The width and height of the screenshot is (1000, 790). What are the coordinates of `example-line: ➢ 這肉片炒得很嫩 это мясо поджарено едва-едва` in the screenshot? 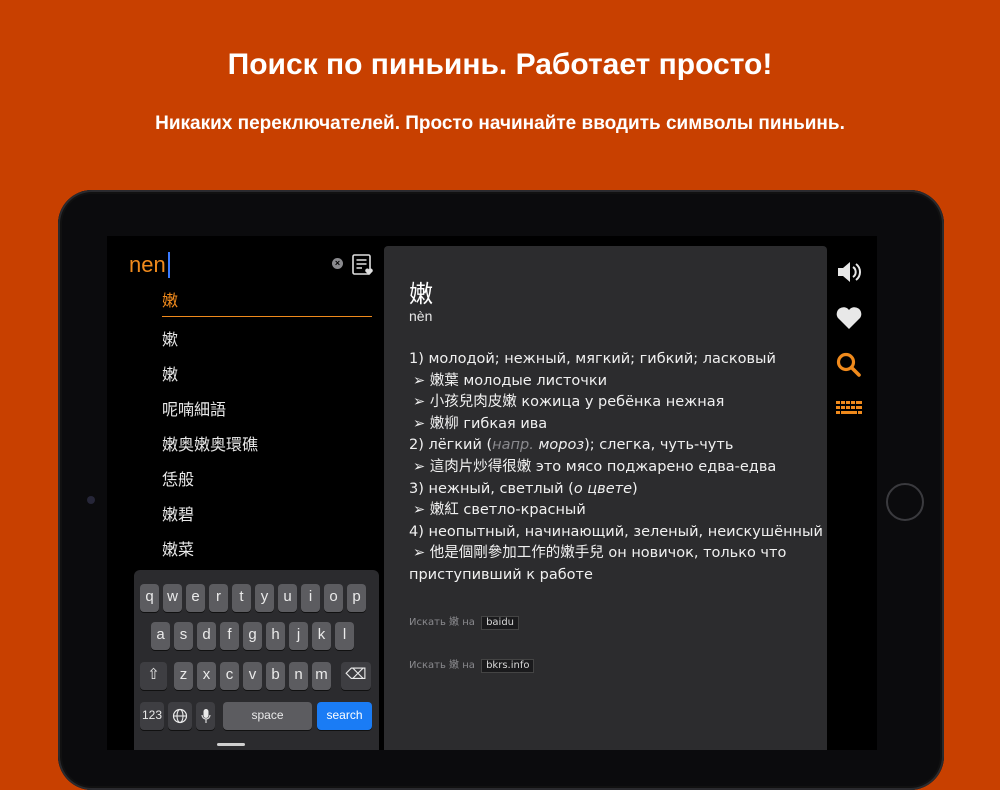 It's located at (609, 468).